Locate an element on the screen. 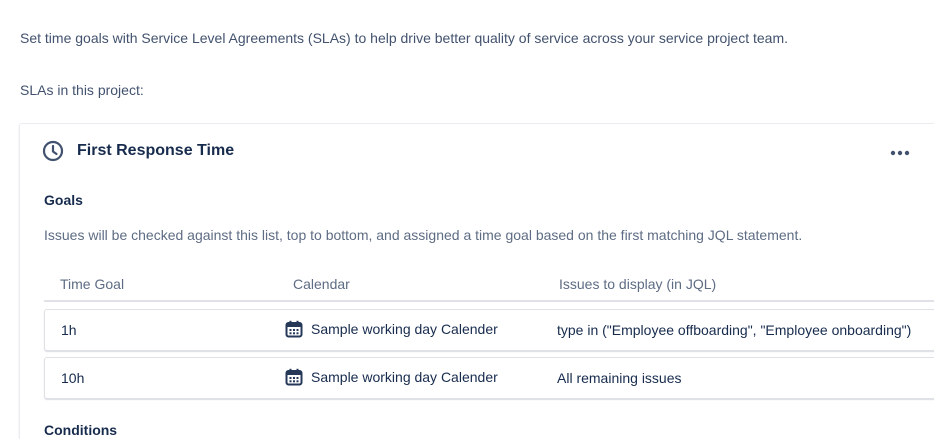  goal-jql: All remaining issues is located at coordinates (619, 378).